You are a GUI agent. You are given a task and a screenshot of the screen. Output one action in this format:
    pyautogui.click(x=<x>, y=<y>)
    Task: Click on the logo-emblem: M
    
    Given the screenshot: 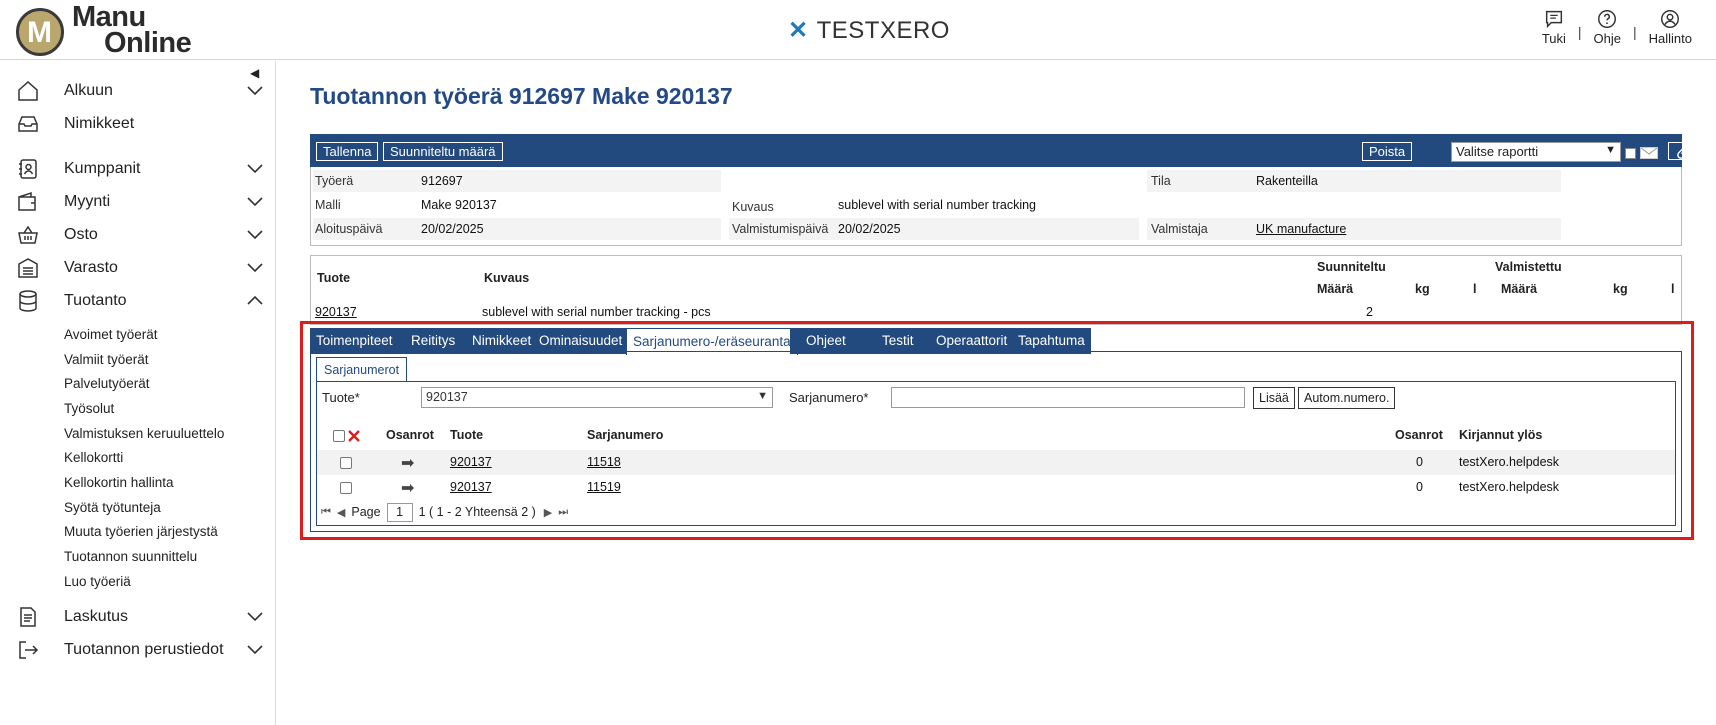 What is the action you would take?
    pyautogui.click(x=40, y=32)
    